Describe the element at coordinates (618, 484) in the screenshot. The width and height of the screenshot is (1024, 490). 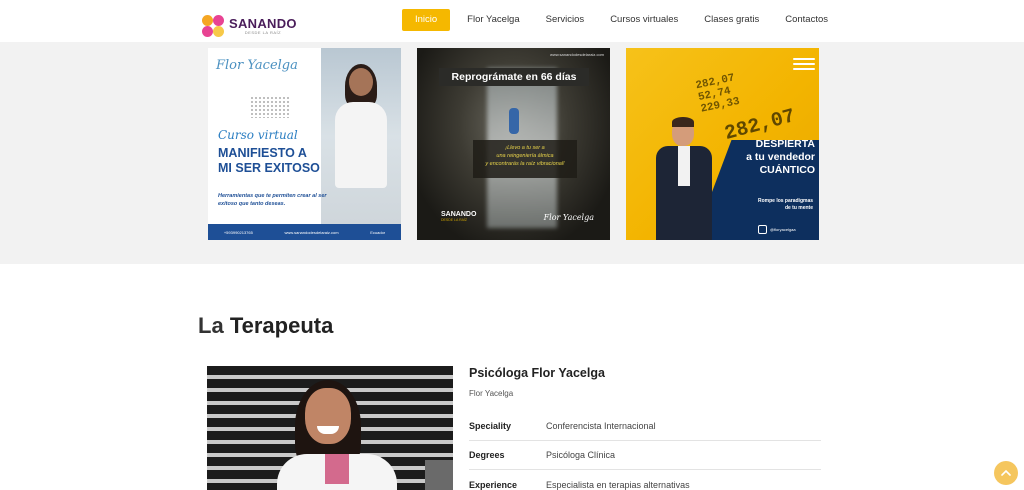
I see `detail-value: Especialista en terapias alternativas` at that location.